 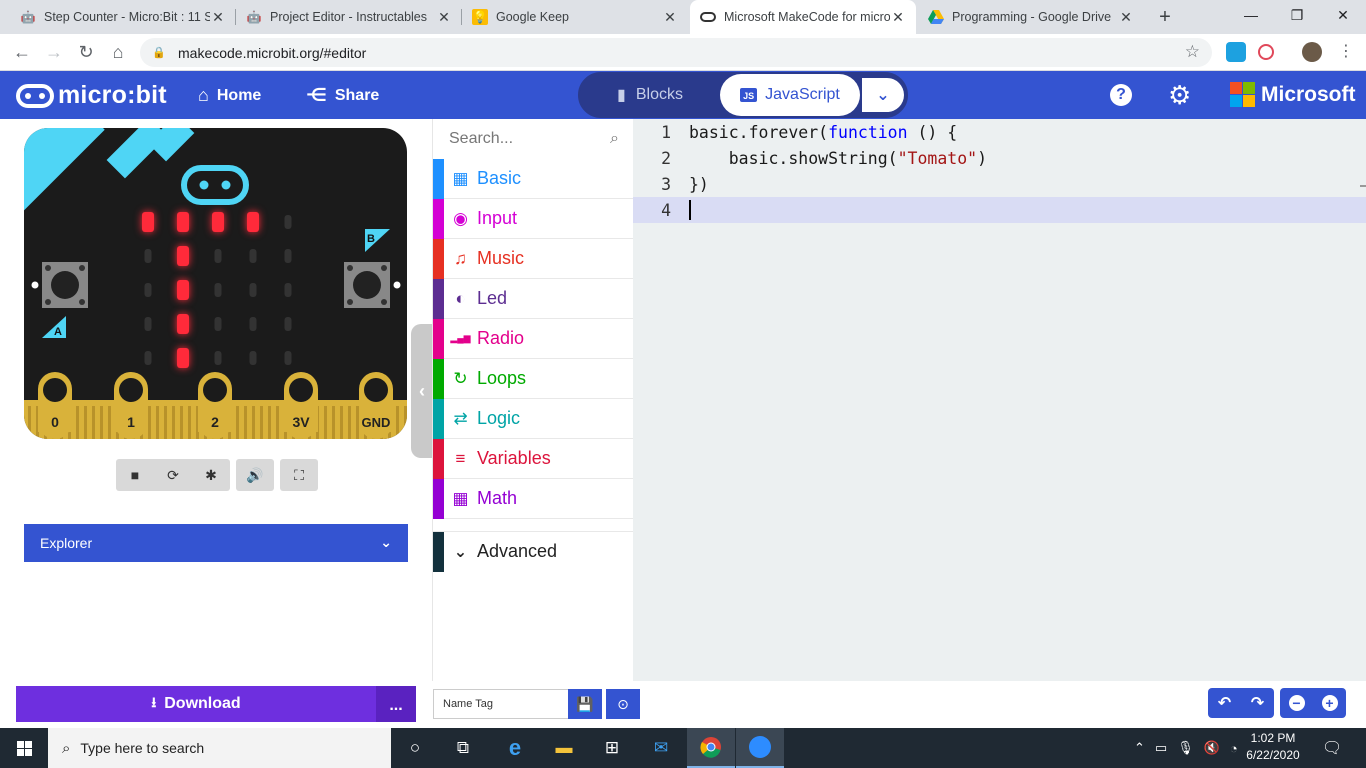 What do you see at coordinates (1312, 52) in the screenshot?
I see `profile-avatar` at bounding box center [1312, 52].